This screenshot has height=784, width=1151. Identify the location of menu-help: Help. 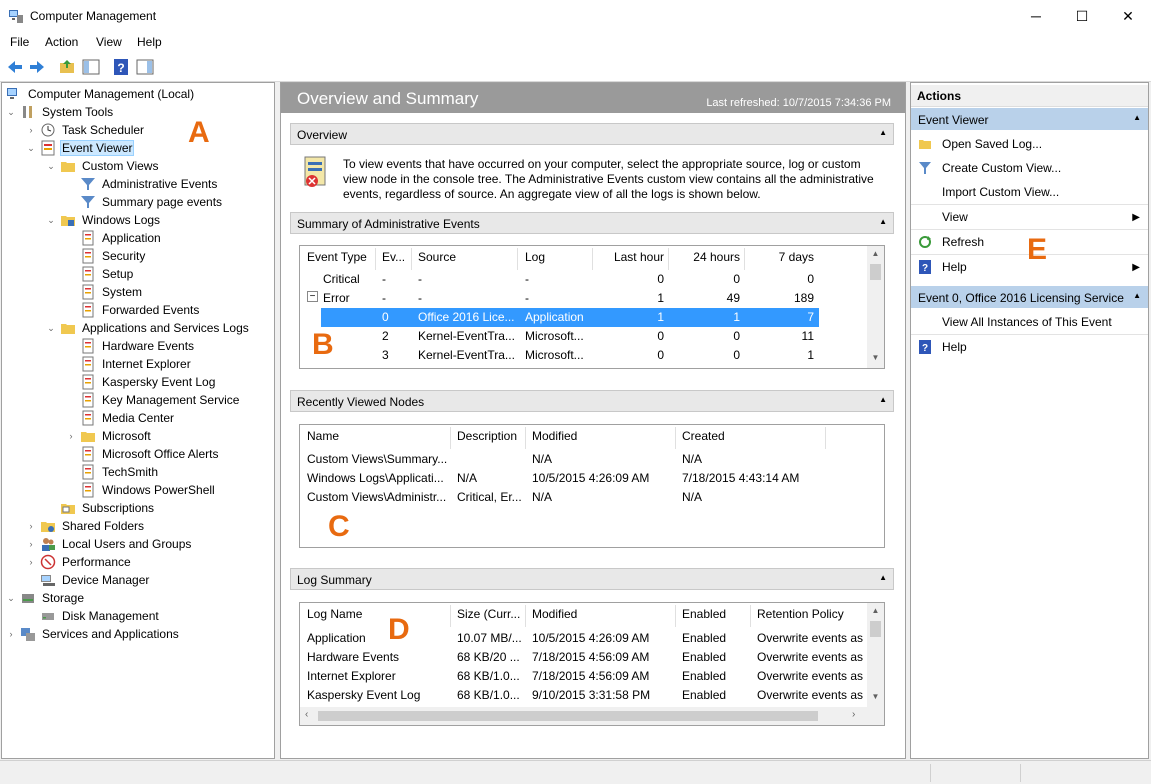
(149, 42).